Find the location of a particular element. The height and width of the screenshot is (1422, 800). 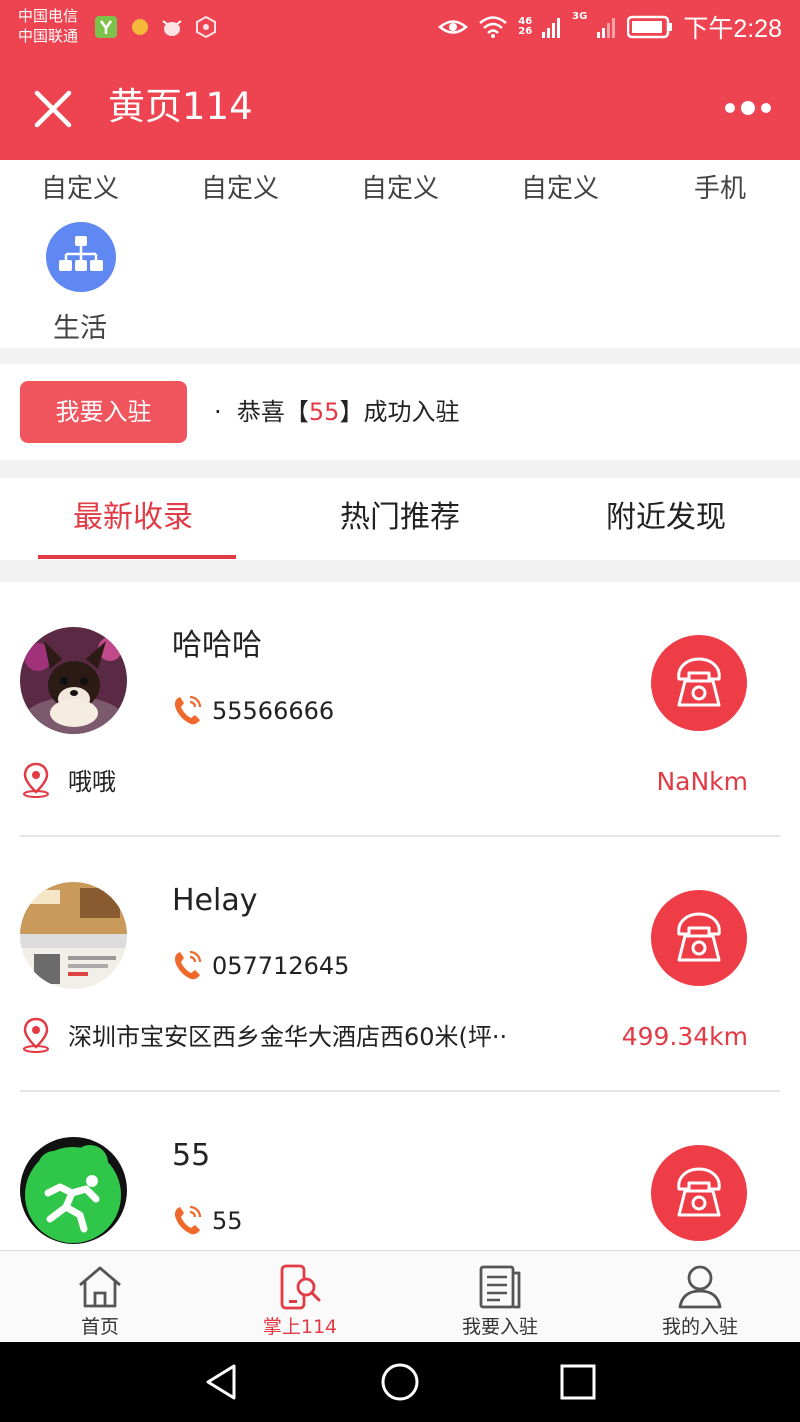

recents-icon is located at coordinates (578, 1382).